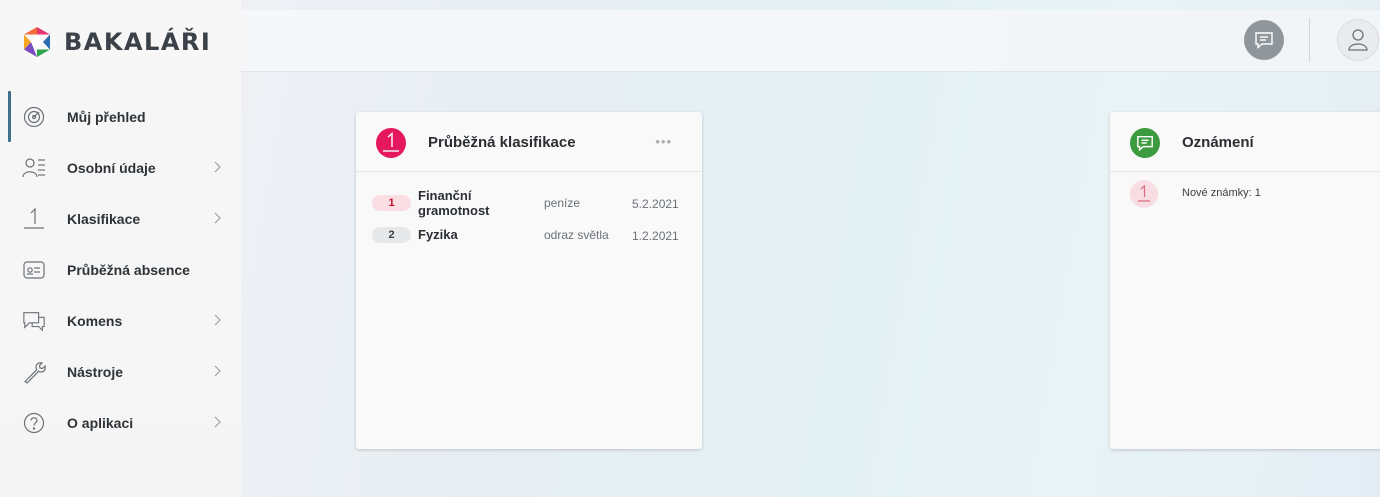  I want to click on notices-card-badge, so click(1145, 143).